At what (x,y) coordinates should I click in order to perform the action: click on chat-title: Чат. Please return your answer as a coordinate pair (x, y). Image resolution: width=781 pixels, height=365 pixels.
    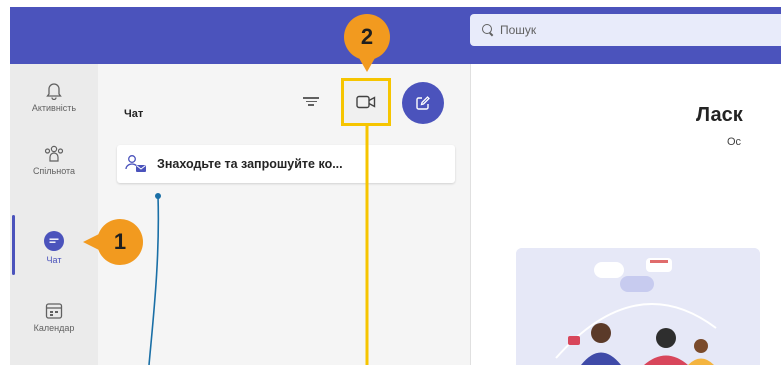
    Looking at the image, I should click on (134, 114).